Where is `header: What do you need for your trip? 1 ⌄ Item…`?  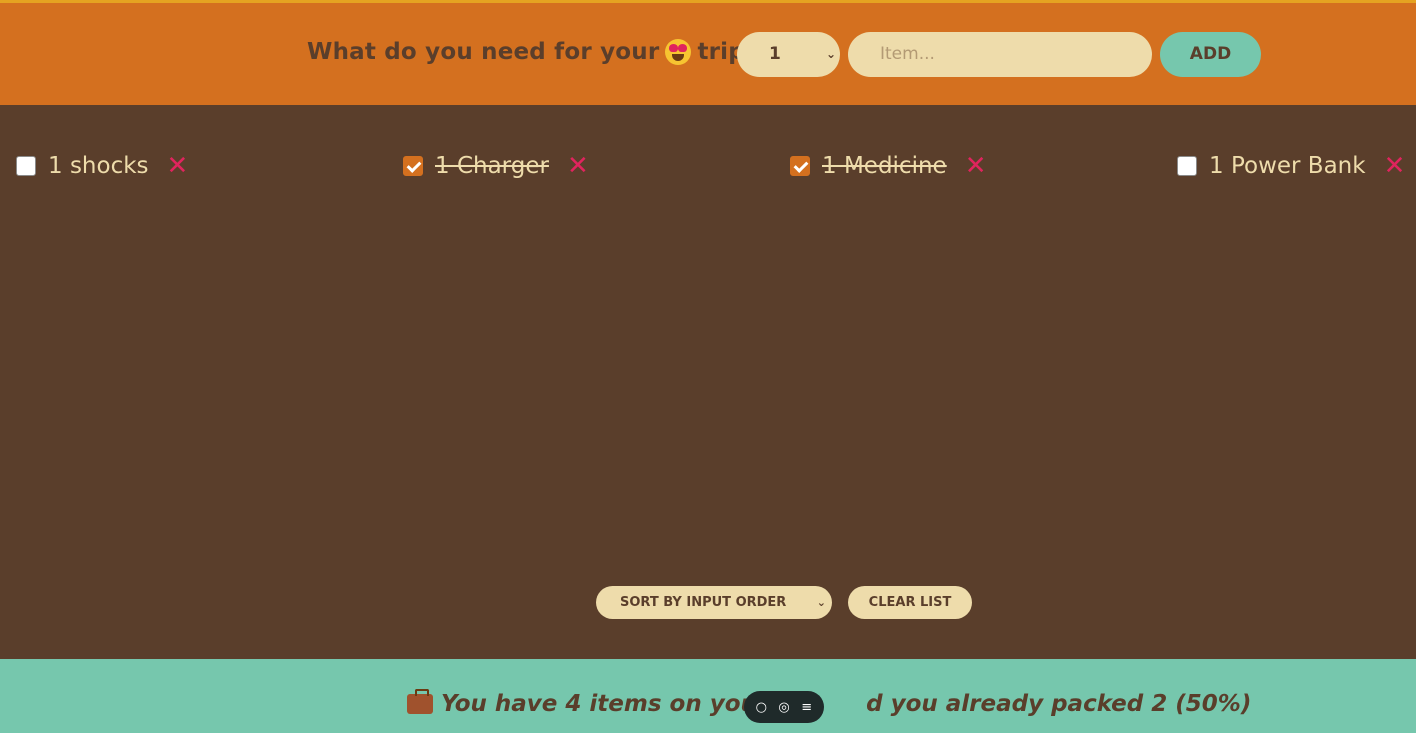
header: What do you need for your trip? 1 ⌄ Item… is located at coordinates (708, 54).